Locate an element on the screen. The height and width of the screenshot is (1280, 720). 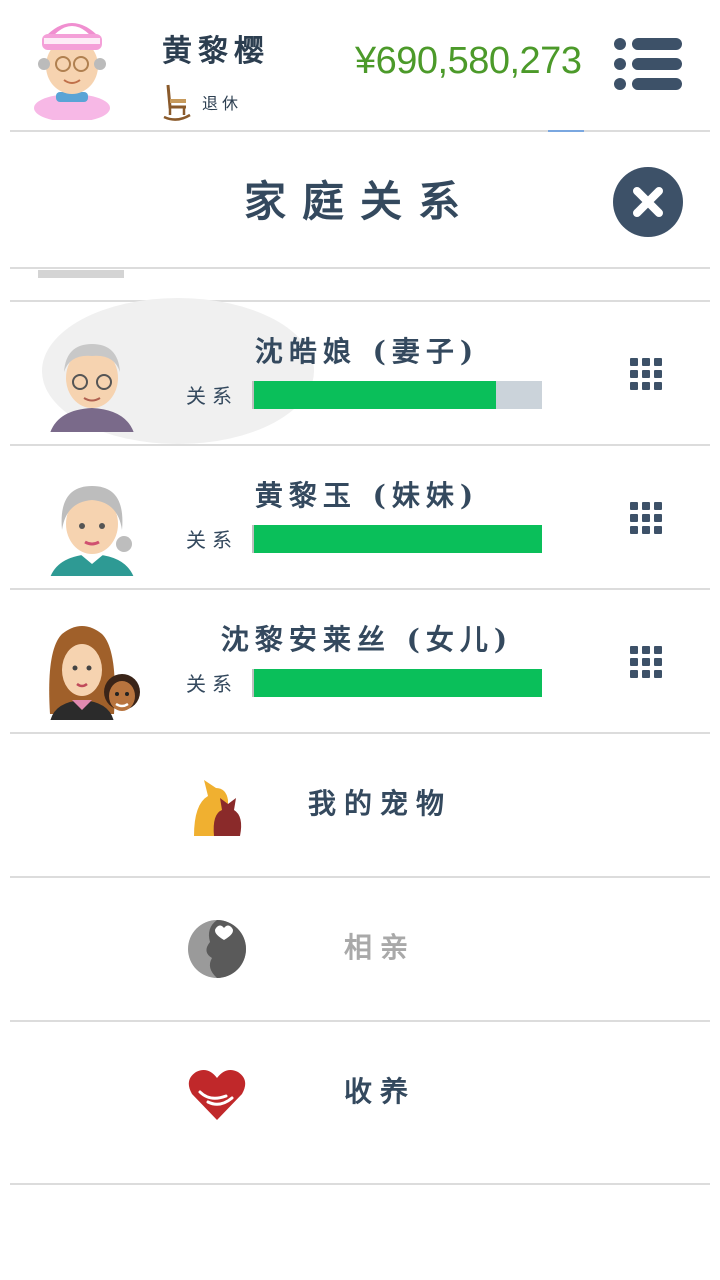
member-name: 沈黎安莱丝 (女儿) is located at coordinates (367, 639).